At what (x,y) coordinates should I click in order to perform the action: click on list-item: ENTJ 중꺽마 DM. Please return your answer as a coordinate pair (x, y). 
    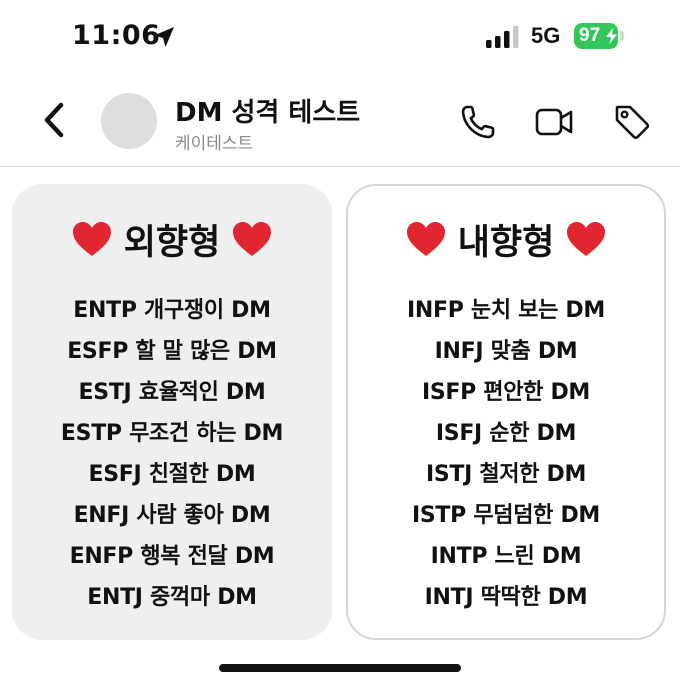
    Looking at the image, I should click on (172, 597).